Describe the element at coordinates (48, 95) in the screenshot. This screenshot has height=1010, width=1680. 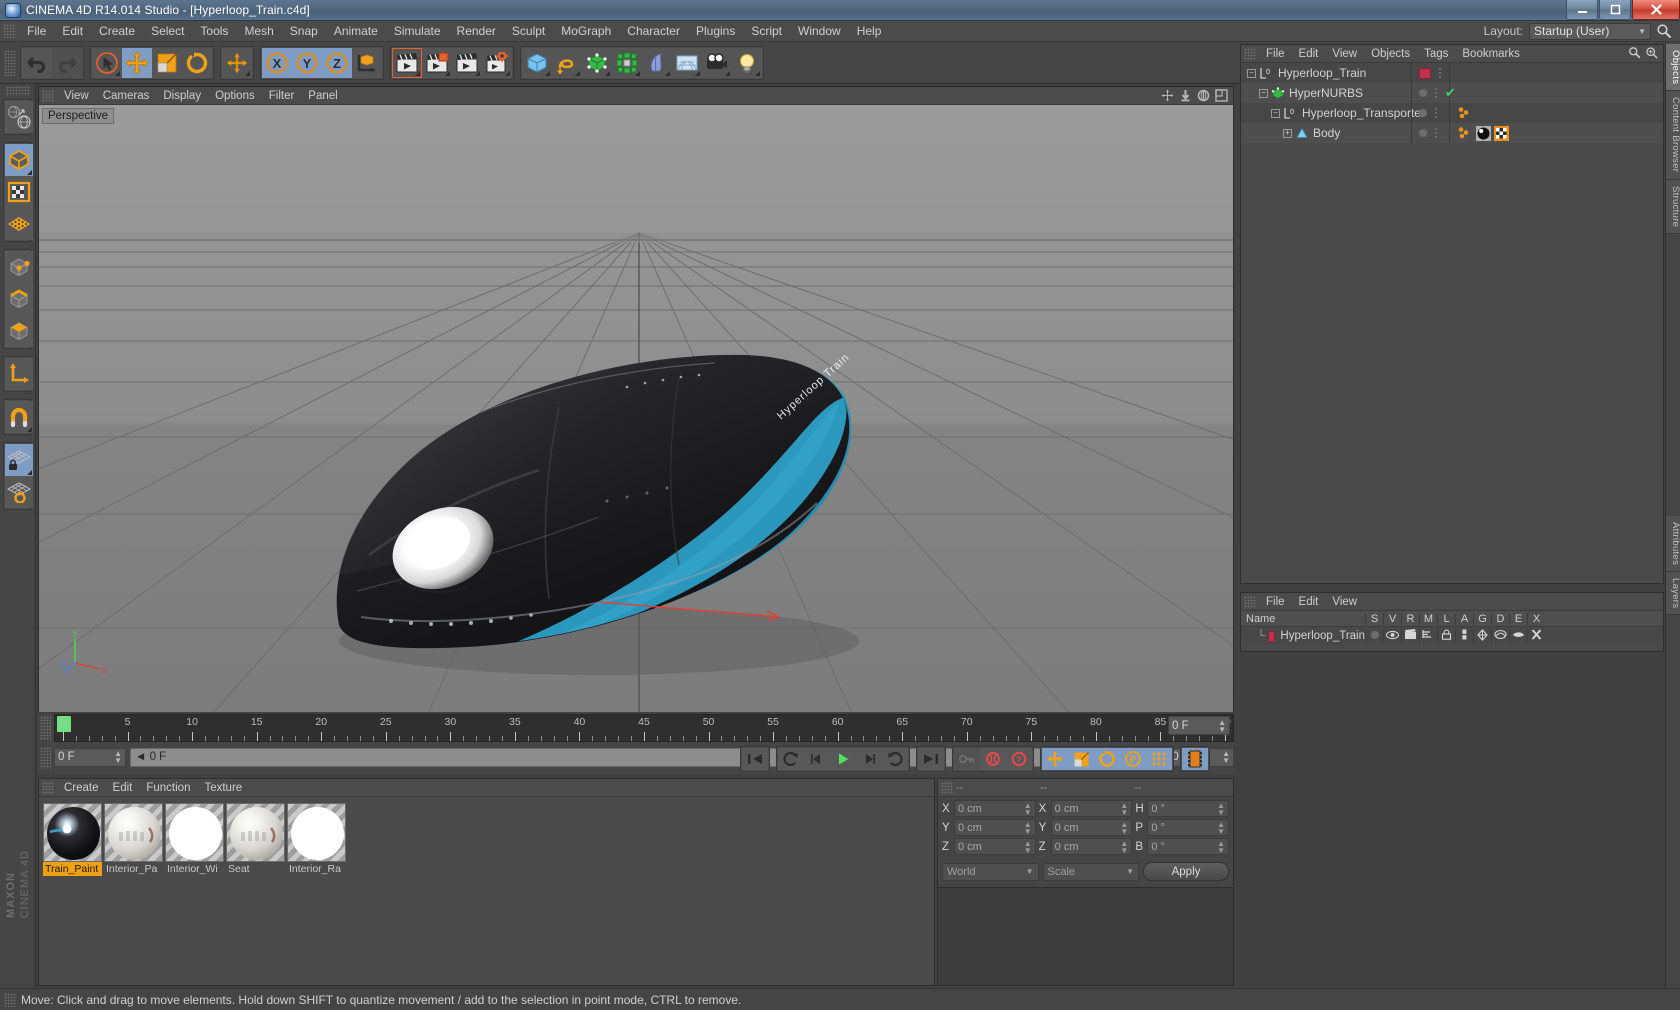
I see `viewport-menu-grip` at that location.